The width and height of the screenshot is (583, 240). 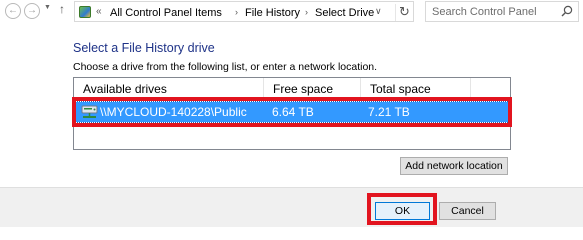 I want to click on drive-row-selected: \\MYCLOUD-140228\Public 6.64 TB 7.21 TB, so click(x=292, y=112).